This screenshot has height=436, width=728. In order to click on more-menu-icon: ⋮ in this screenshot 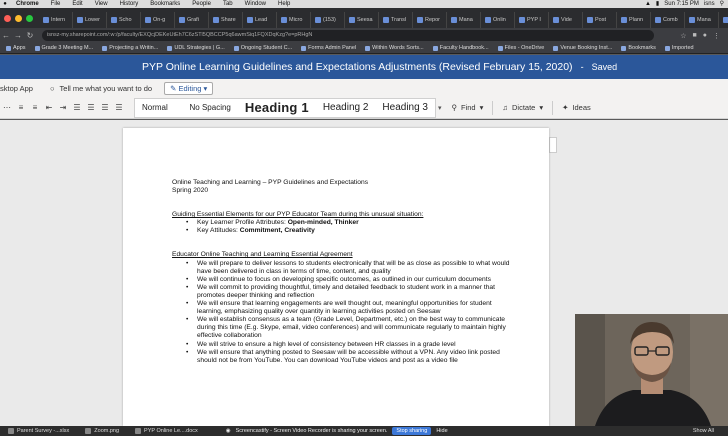, I will do `click(716, 36)`.